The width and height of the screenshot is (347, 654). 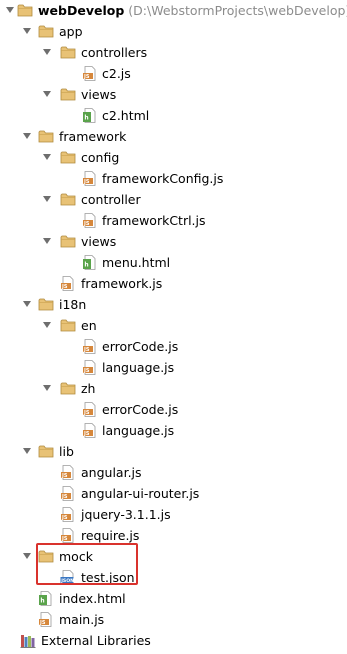 What do you see at coordinates (73, 304) in the screenshot?
I see `folder-label: i18n` at bounding box center [73, 304].